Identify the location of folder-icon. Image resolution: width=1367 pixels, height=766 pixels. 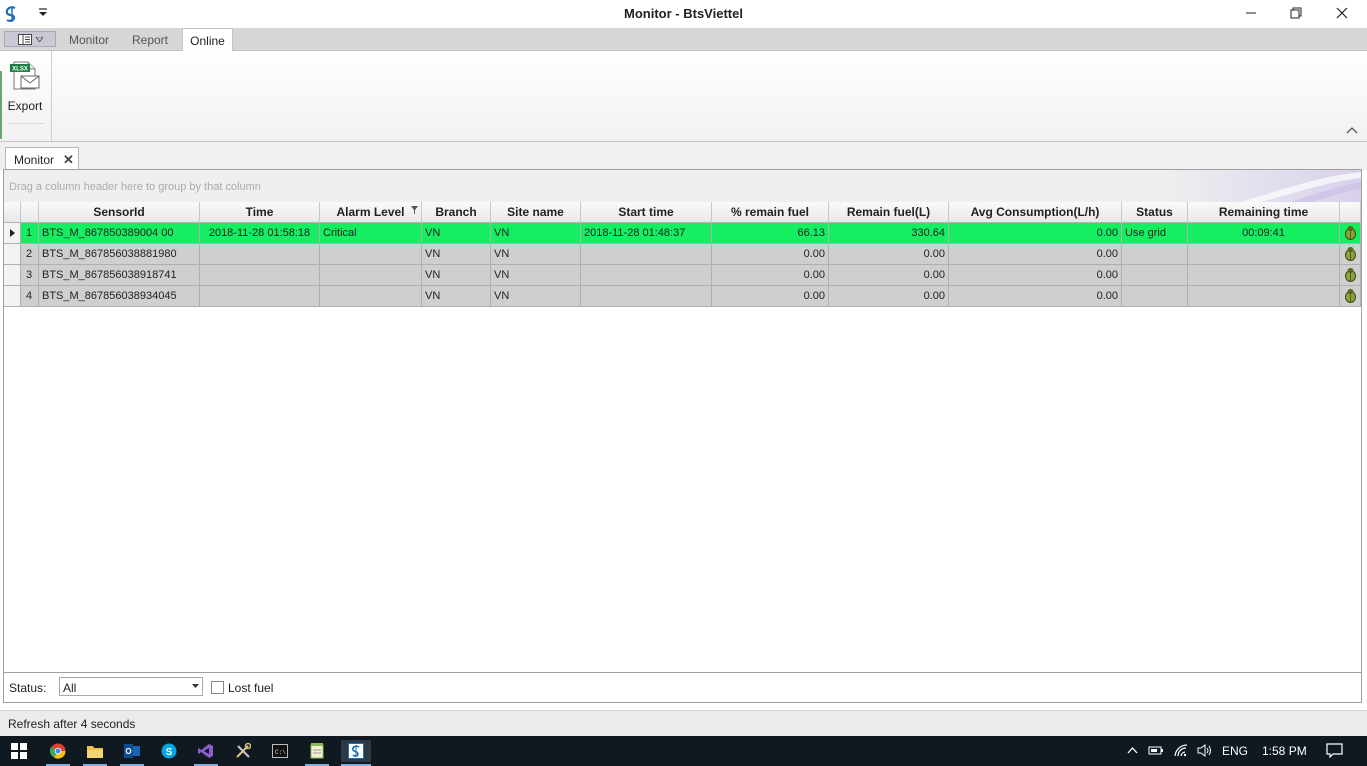
(95, 752).